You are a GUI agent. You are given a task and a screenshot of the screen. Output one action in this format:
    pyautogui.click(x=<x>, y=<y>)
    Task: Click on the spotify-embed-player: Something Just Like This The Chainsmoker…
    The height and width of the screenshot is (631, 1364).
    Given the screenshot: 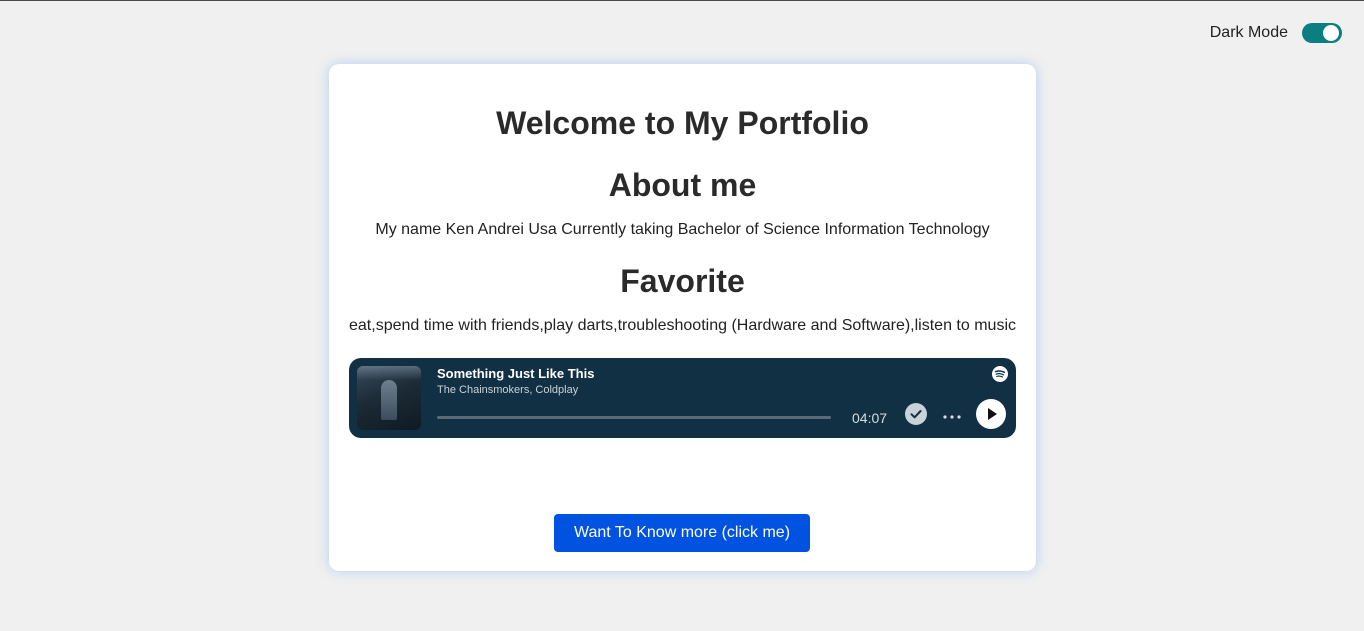 What is the action you would take?
    pyautogui.click(x=682, y=398)
    